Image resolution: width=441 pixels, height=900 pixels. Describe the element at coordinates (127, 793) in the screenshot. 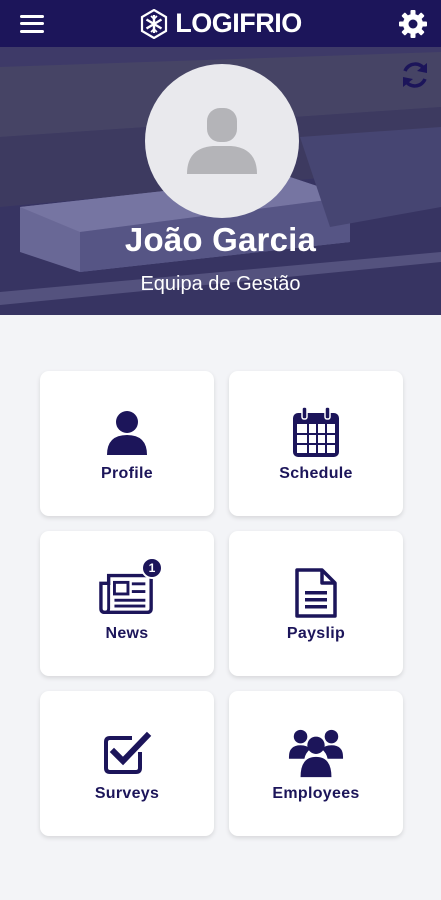

I see `tile-label: Surveys` at that location.